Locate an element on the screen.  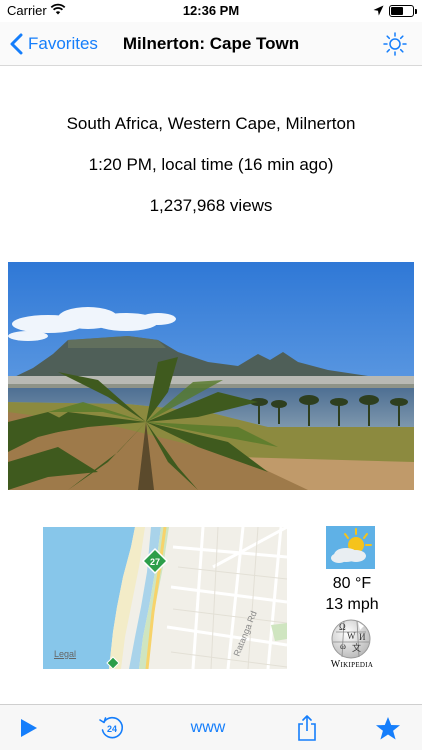
route-number: 27 is located at coordinates (155, 562).